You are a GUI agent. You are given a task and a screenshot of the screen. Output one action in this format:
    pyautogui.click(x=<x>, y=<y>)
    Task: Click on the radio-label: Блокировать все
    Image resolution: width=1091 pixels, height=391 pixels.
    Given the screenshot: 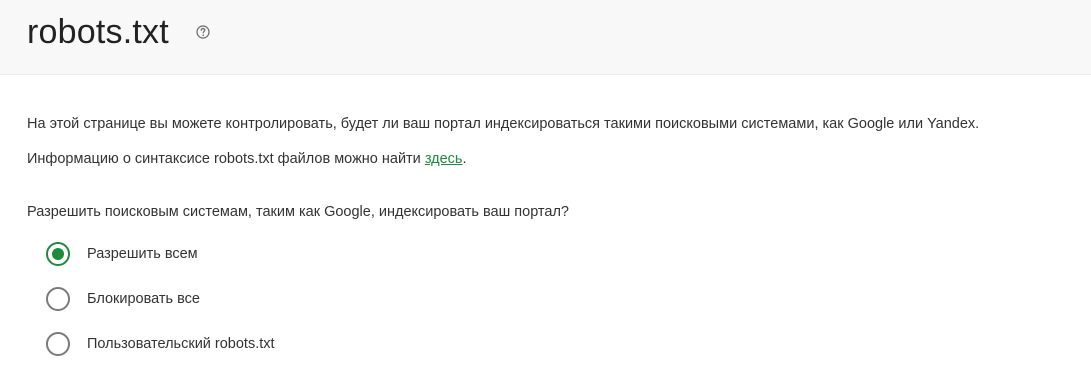 What is the action you would take?
    pyautogui.click(x=143, y=299)
    